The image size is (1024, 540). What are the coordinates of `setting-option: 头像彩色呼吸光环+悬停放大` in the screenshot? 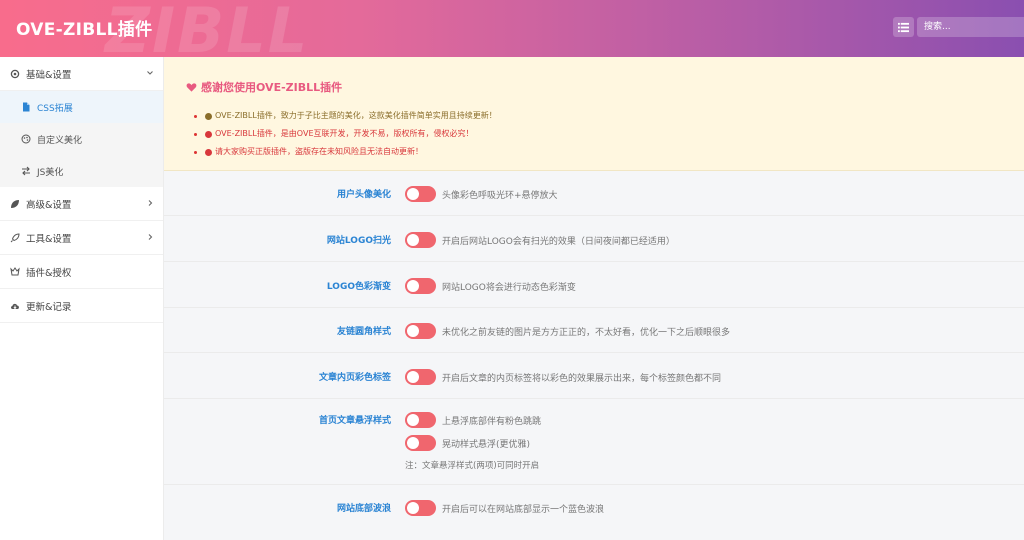 It's located at (481, 194).